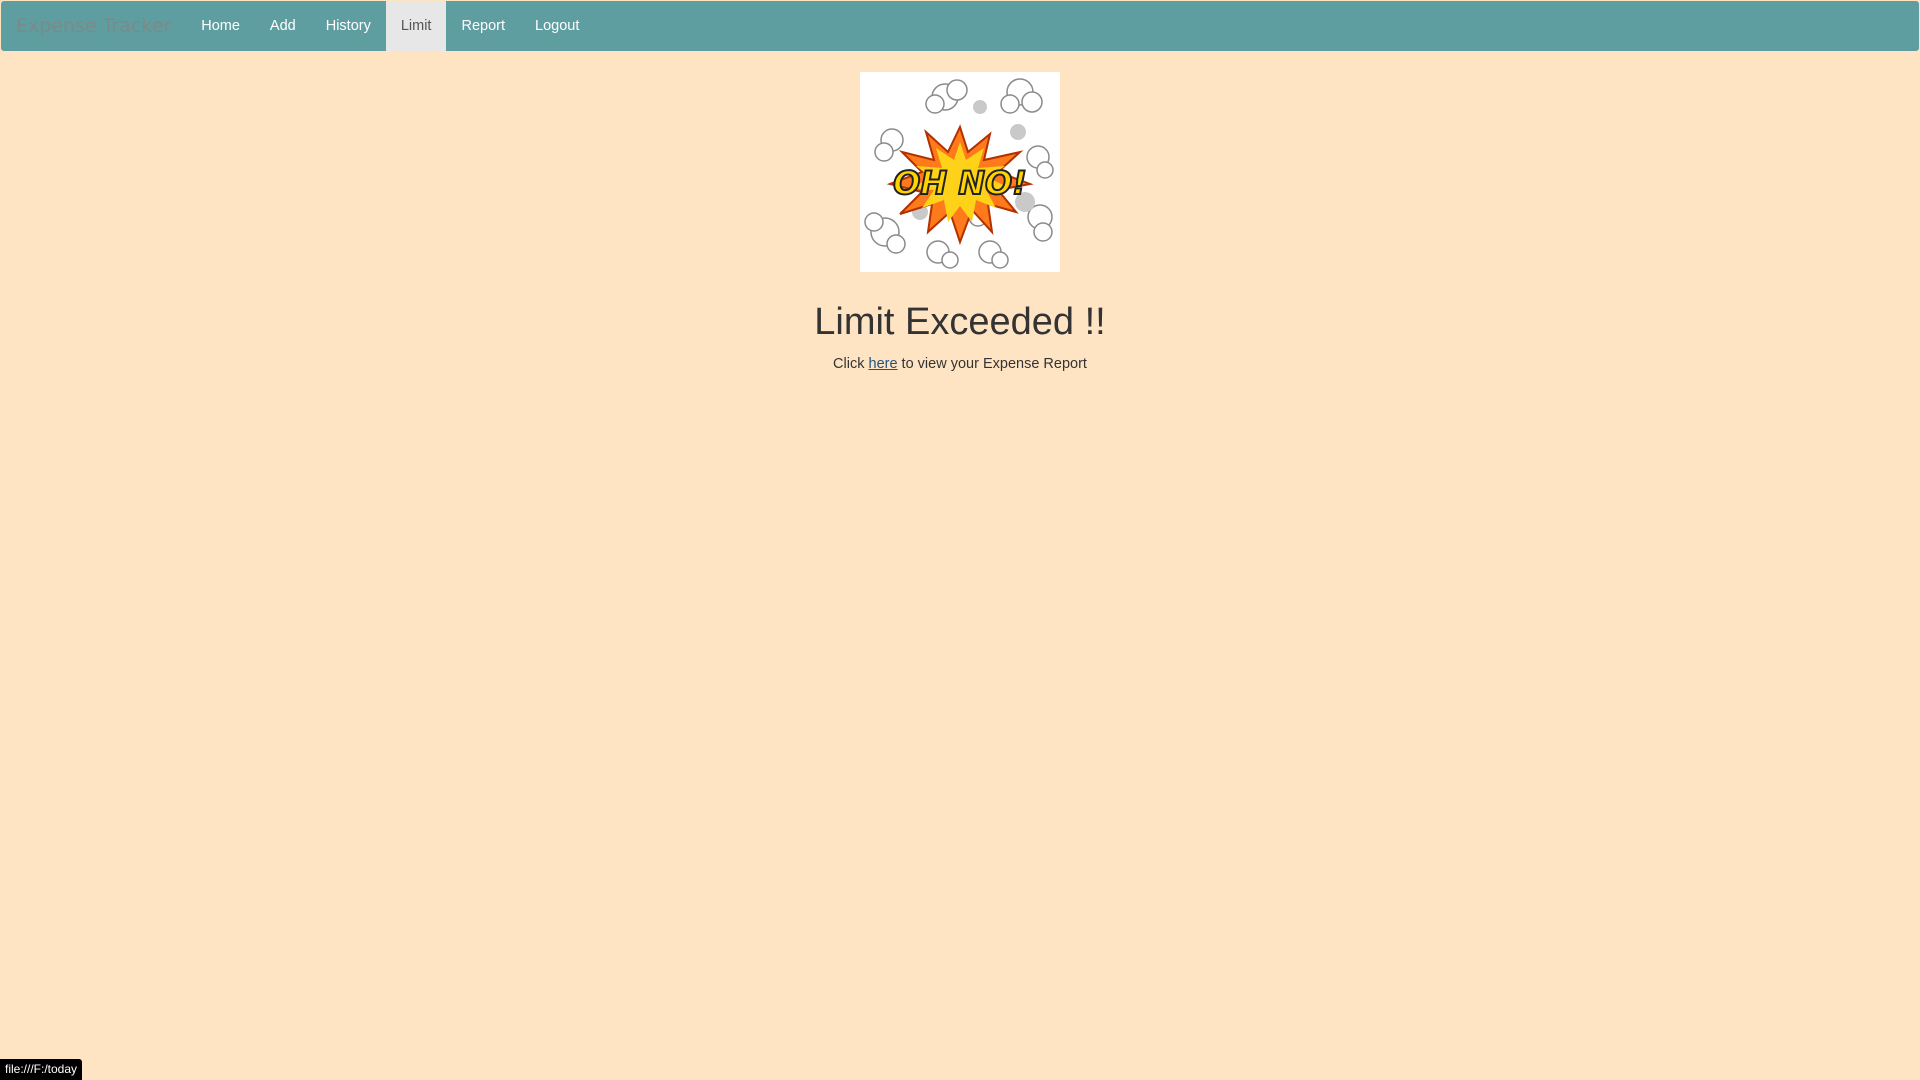 This screenshot has width=1920, height=1080. I want to click on nav-item-history: History, so click(348, 26).